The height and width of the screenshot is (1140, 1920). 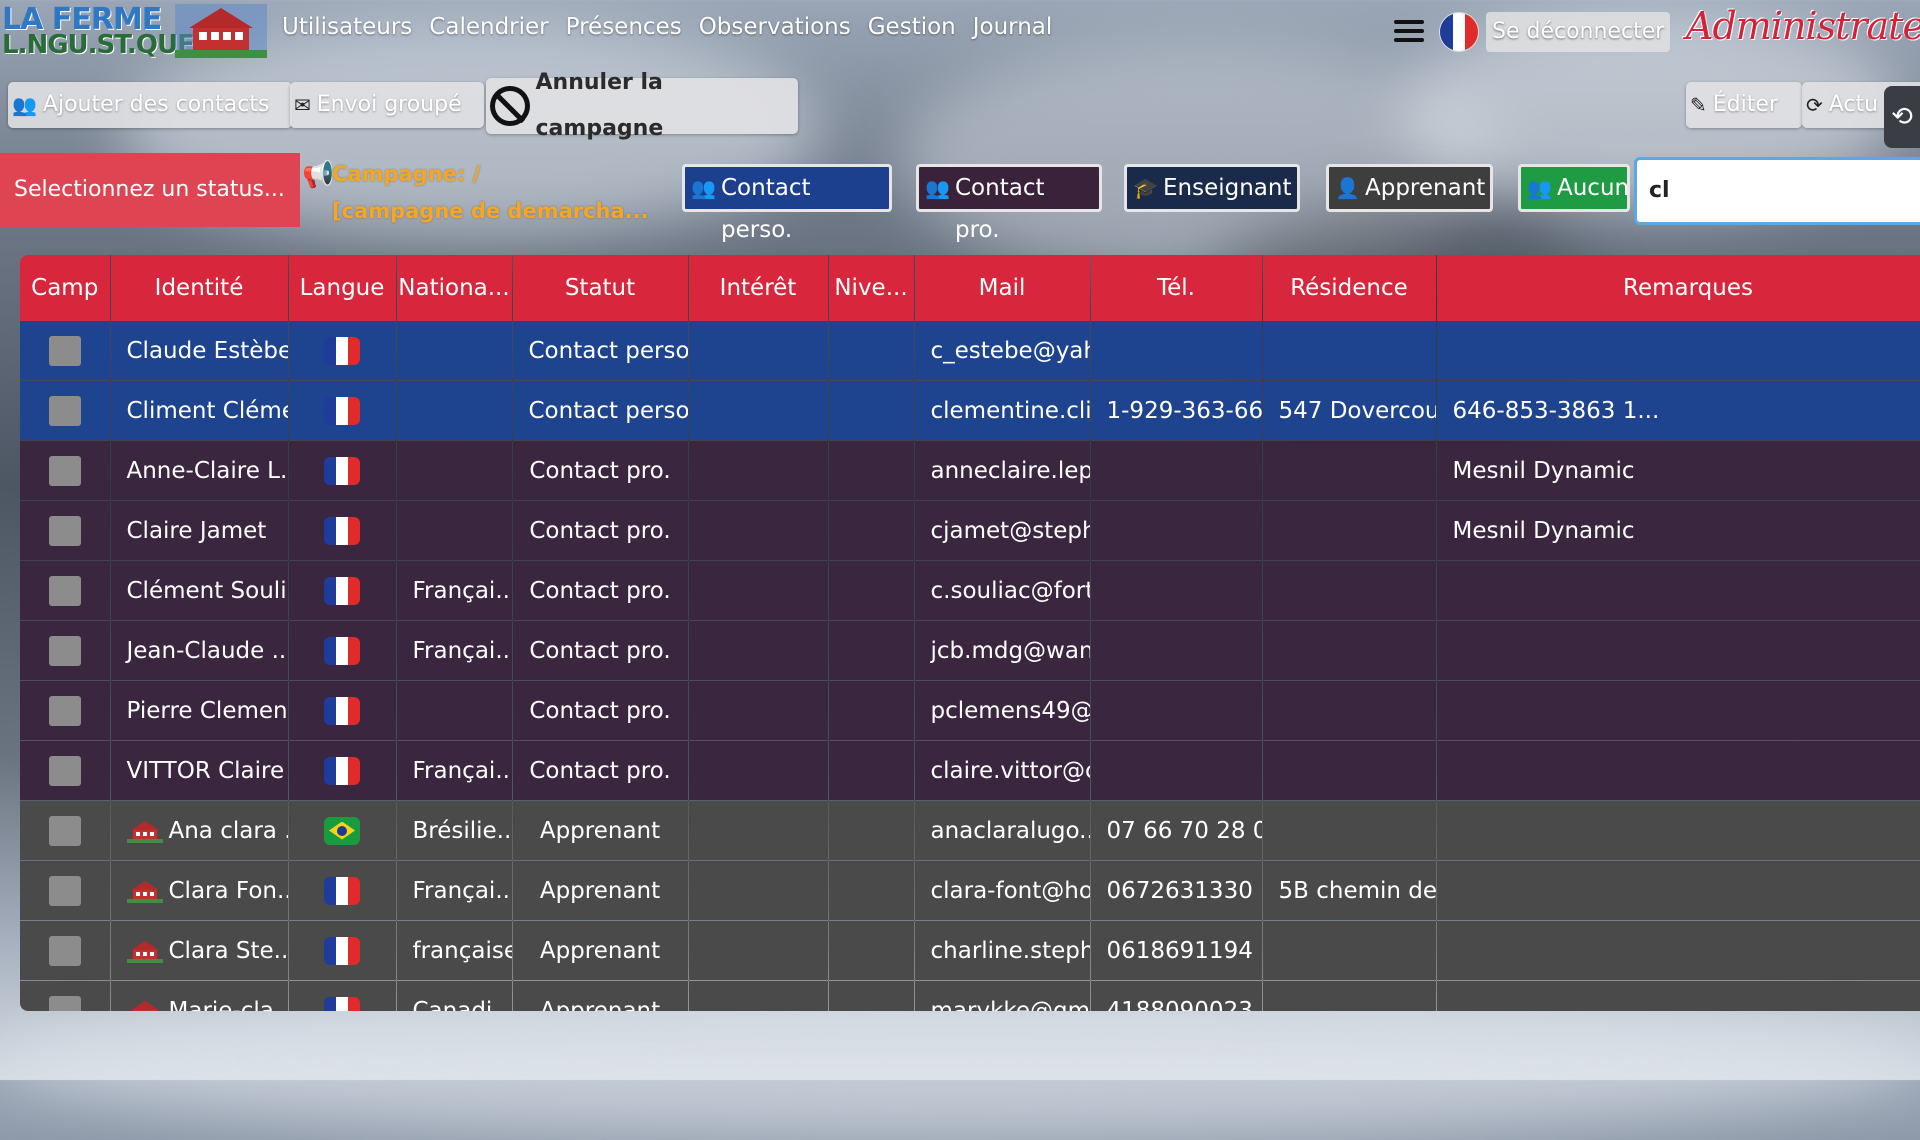 I want to click on flag-fr-icon, so click(x=342, y=470).